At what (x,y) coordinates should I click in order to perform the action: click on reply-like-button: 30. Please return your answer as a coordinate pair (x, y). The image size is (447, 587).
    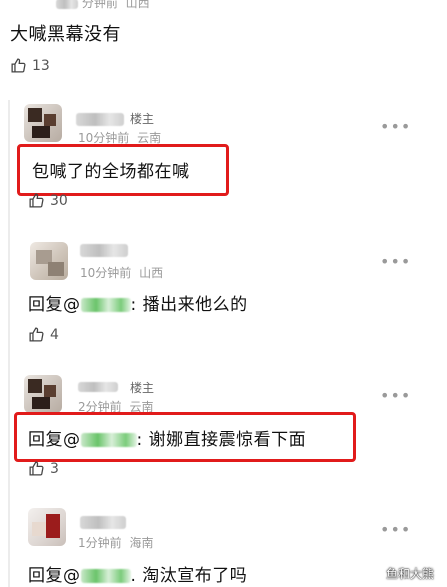
    Looking at the image, I should click on (48, 200).